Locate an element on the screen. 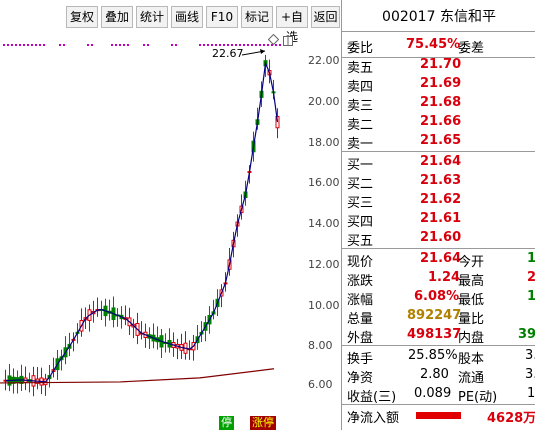  stat-value: 498137 is located at coordinates (434, 334).